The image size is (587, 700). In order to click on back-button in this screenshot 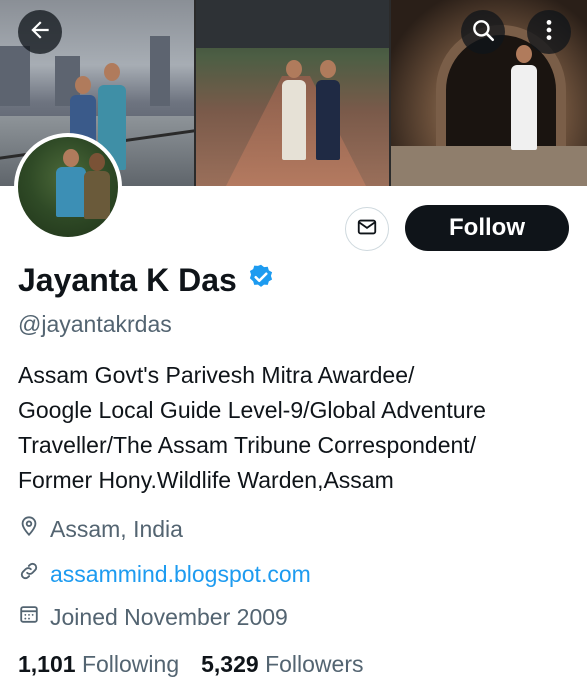, I will do `click(40, 32)`.